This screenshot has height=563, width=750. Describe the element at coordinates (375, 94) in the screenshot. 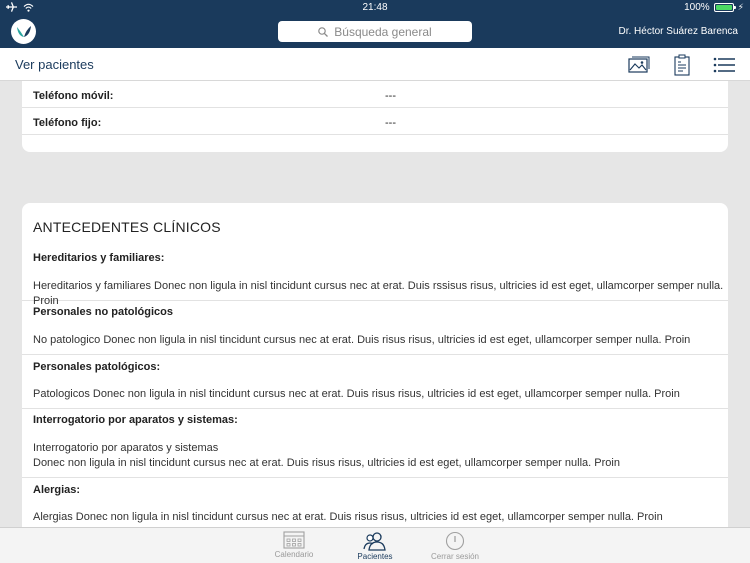

I see `info-row-mobile: Teléfono móvil: ---` at that location.